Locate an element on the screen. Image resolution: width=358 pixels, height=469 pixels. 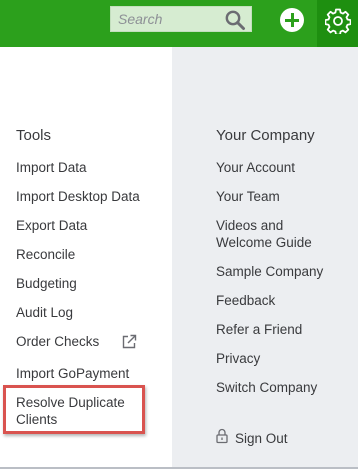
menu-item-label-line1: Videos and is located at coordinates (250, 225).